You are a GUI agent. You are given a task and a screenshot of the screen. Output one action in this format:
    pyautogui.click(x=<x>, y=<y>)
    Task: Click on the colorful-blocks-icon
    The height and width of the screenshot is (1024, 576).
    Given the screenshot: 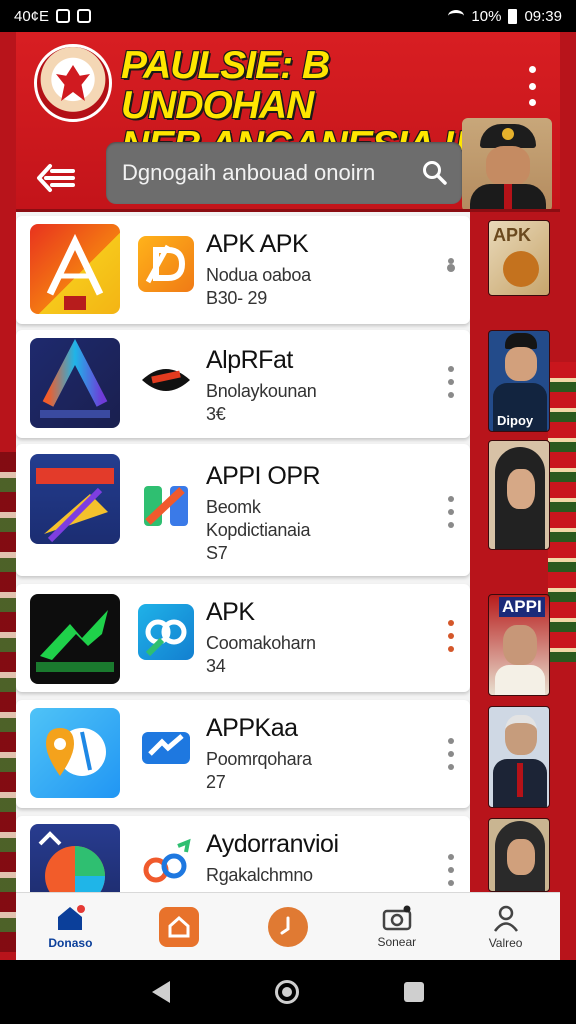 What is the action you would take?
    pyautogui.click(x=166, y=506)
    